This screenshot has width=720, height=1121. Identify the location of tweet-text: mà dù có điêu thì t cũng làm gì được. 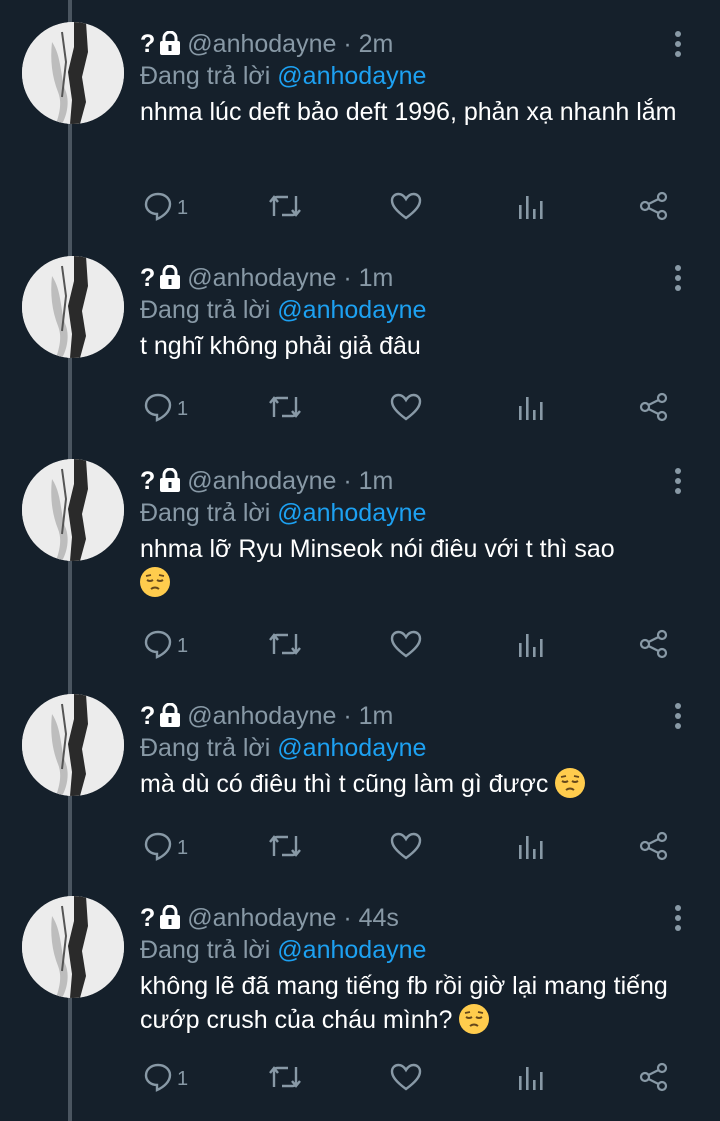
(420, 784).